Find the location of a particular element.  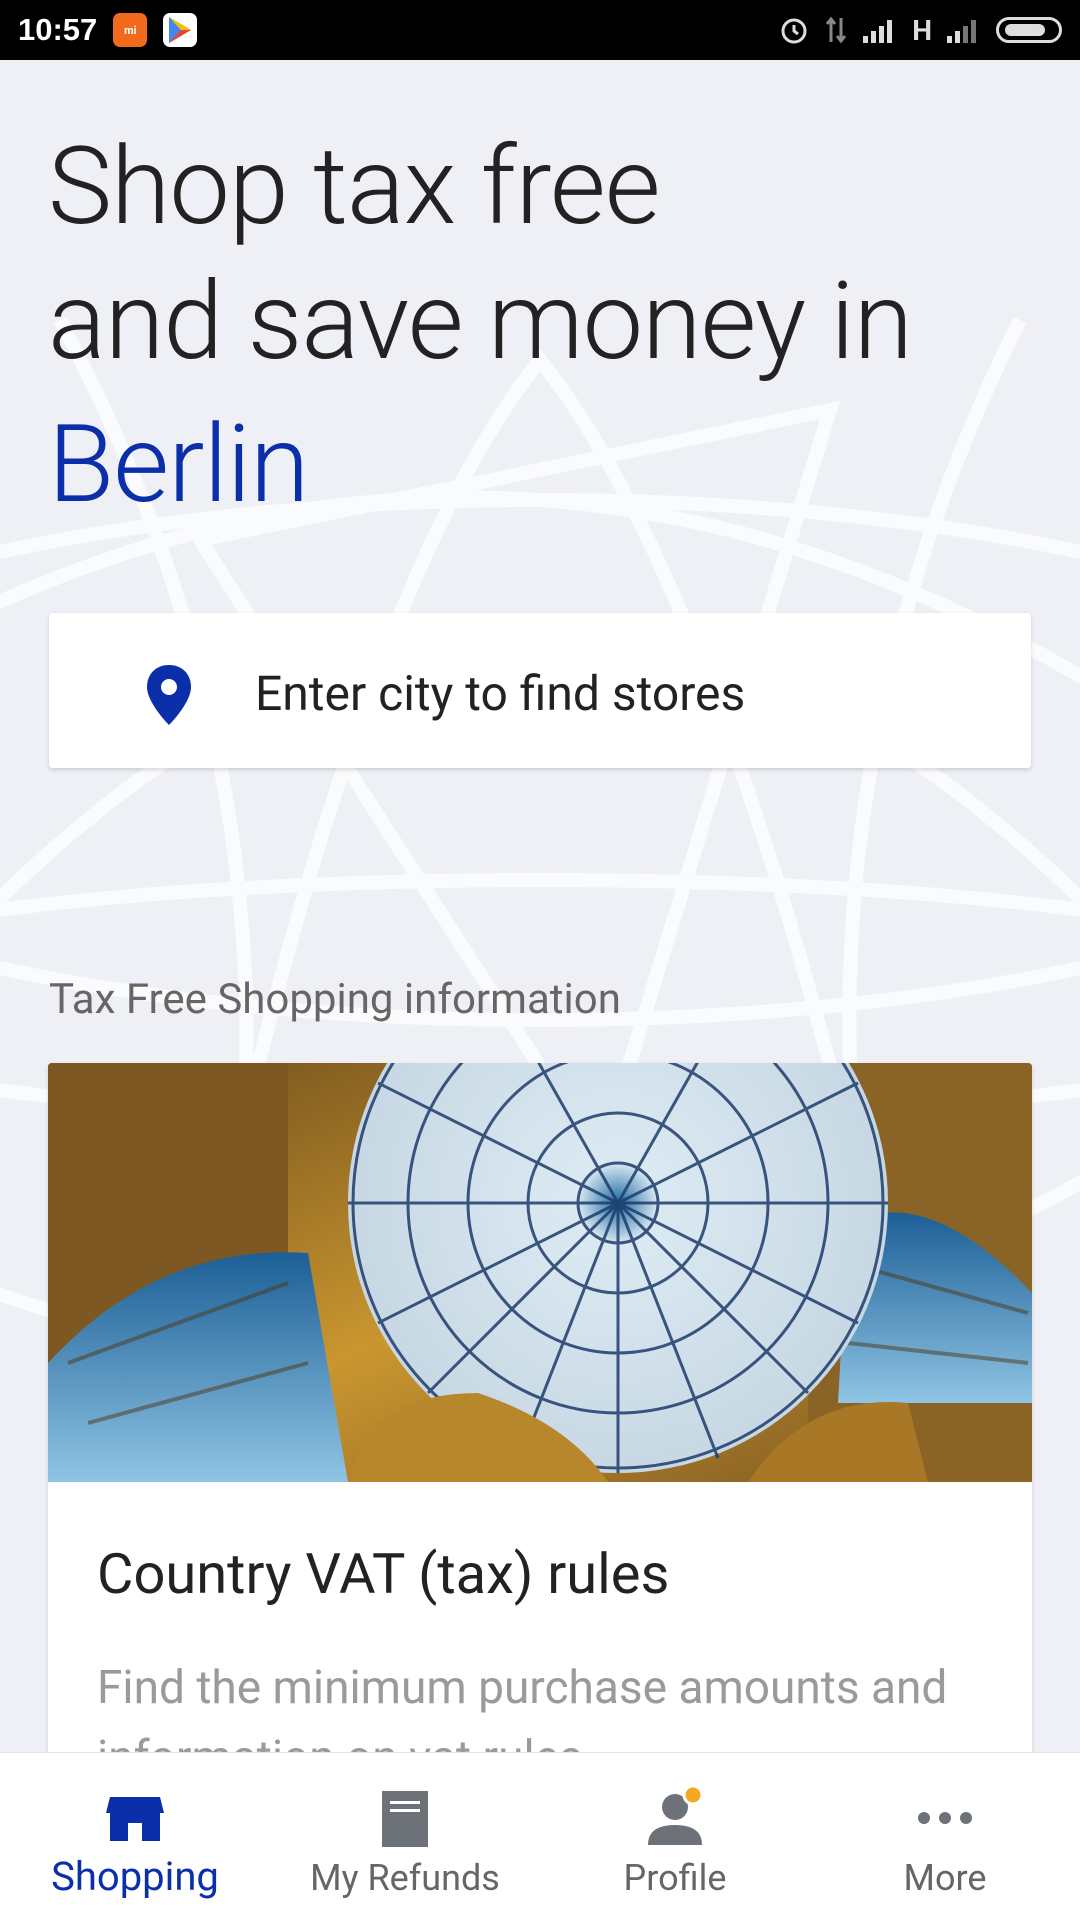

status-bar: 10:57 mi H is located at coordinates (540, 30).